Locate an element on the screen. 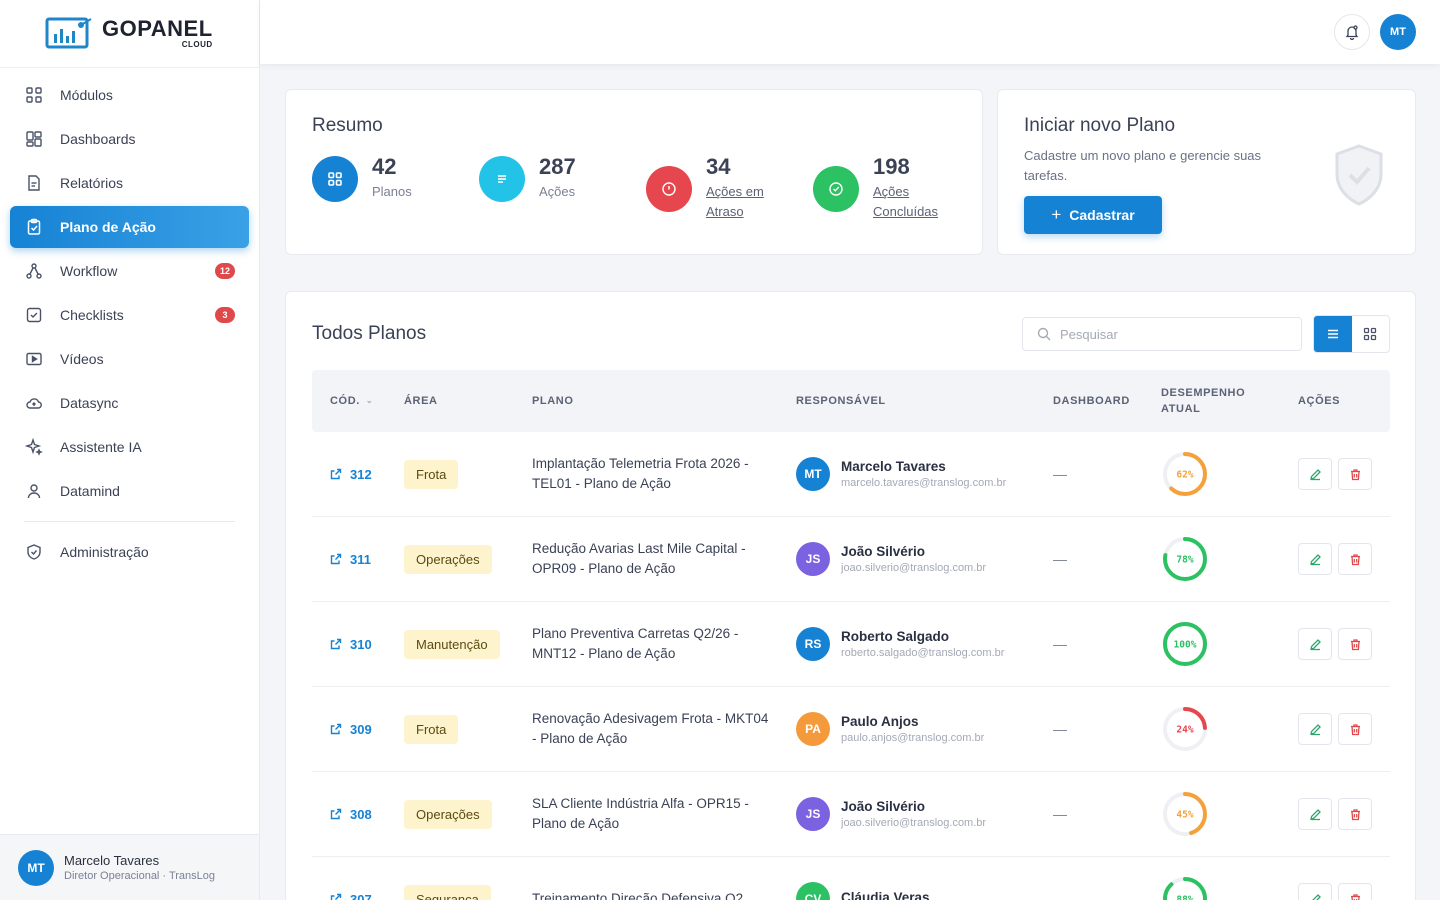 Image resolution: width=1440 pixels, height=900 pixels. pencil-icon is located at coordinates (1315, 814).